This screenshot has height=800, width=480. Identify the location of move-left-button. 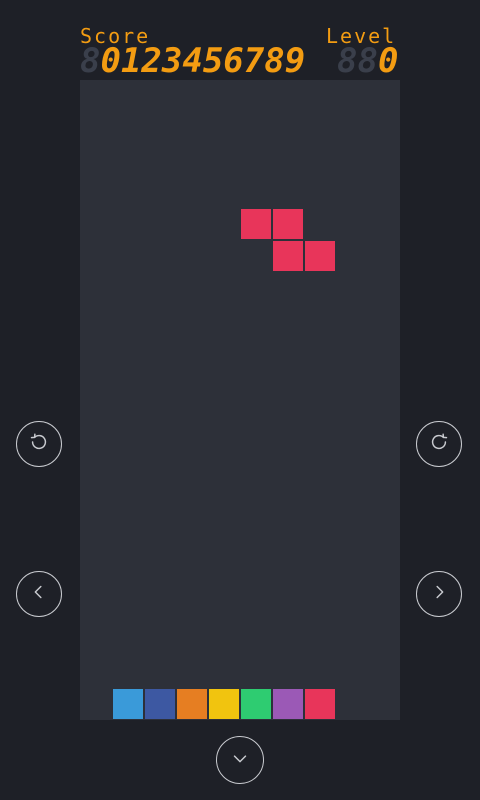
(39, 594).